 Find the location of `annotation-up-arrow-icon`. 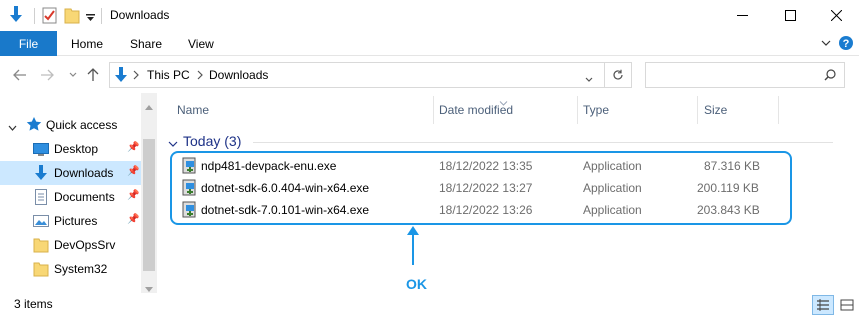

annotation-up-arrow-icon is located at coordinates (413, 246).